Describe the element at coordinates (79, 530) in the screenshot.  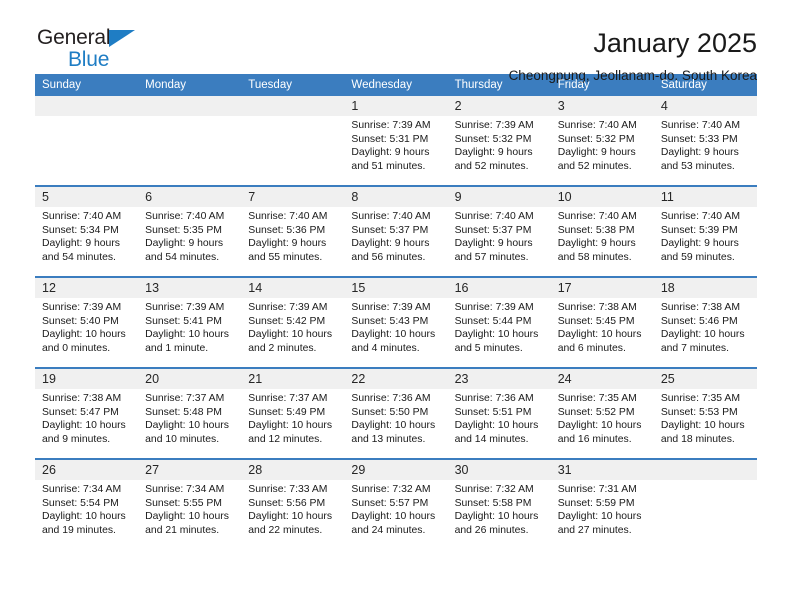
I see `daylight-text-line2: and 19 minutes.` at that location.